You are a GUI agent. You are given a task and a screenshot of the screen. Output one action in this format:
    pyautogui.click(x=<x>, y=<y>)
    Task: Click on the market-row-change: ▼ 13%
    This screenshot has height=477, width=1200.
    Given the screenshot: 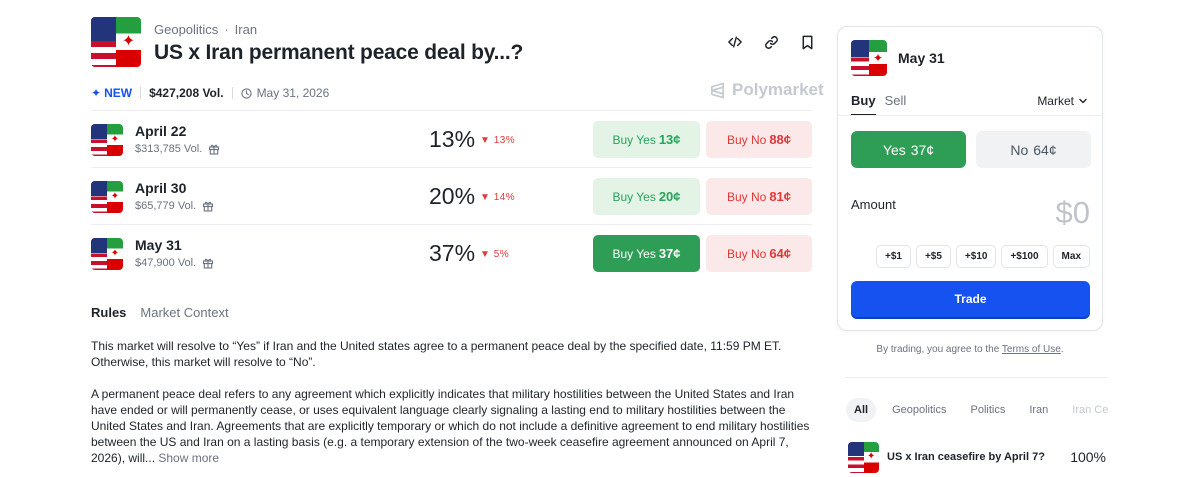 What is the action you would take?
    pyautogui.click(x=497, y=140)
    